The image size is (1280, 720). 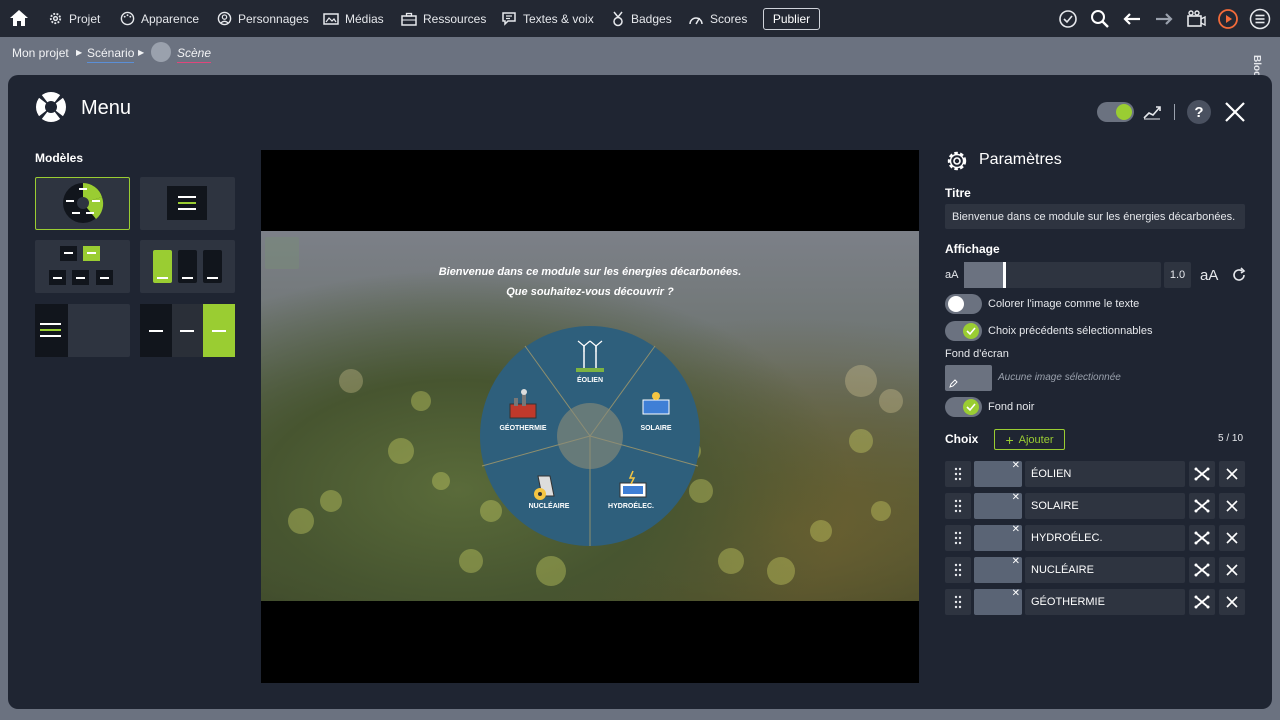 I want to click on nav-label: Badges, so click(x=651, y=18).